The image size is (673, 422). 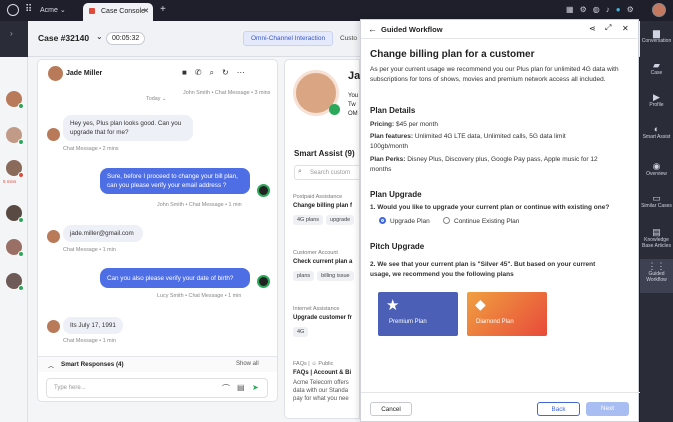 What do you see at coordinates (372, 29) in the screenshot?
I see `back-arrow-icon: ←` at bounding box center [372, 29].